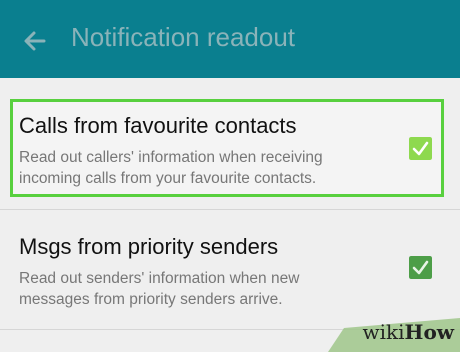 The height and width of the screenshot is (352, 460). What do you see at coordinates (429, 332) in the screenshot?
I see `wikihow-how-text: How` at bounding box center [429, 332].